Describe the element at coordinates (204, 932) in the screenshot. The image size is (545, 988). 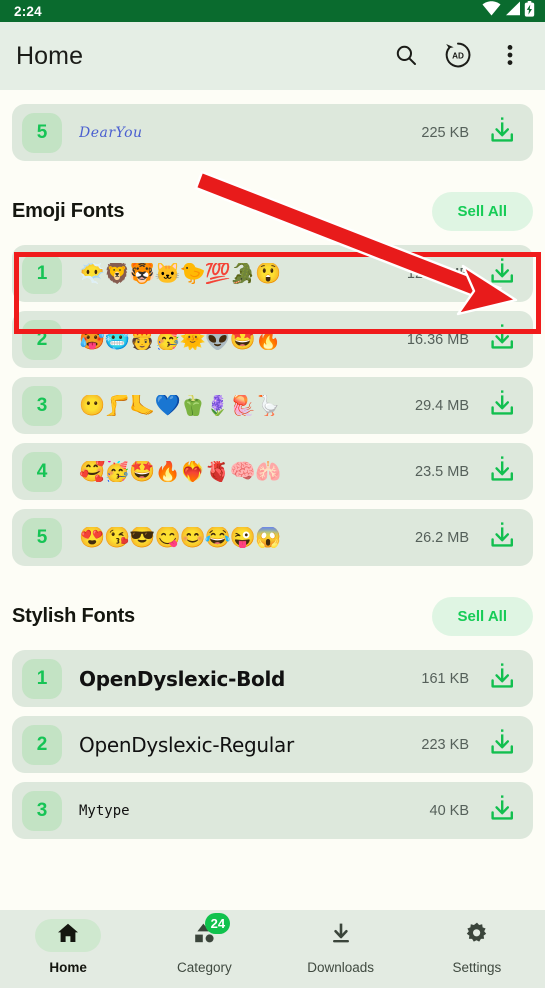
I see `nav-icon-wrap-category: 24` at that location.